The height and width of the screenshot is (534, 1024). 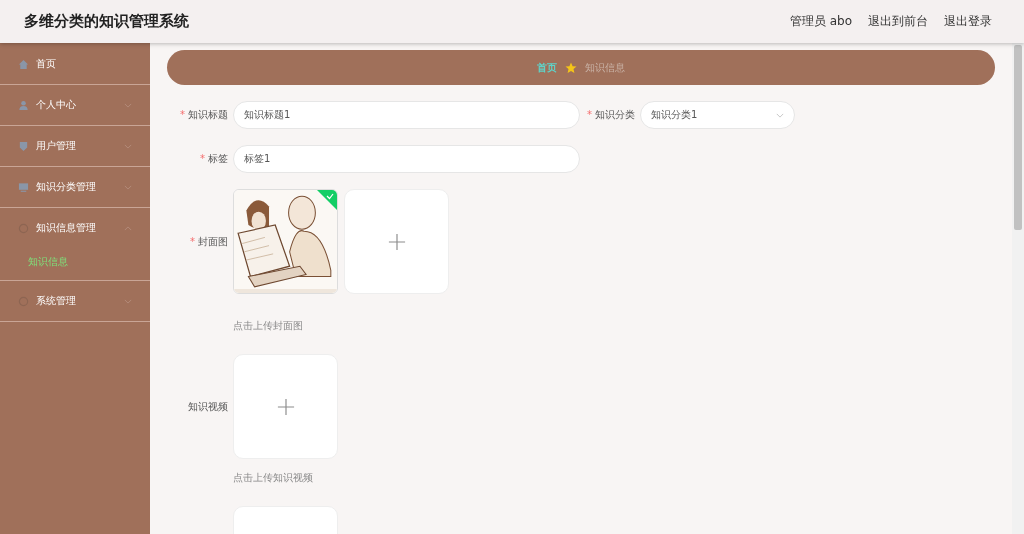 What do you see at coordinates (213, 241) in the screenshot?
I see `field-label: 封面图` at bounding box center [213, 241].